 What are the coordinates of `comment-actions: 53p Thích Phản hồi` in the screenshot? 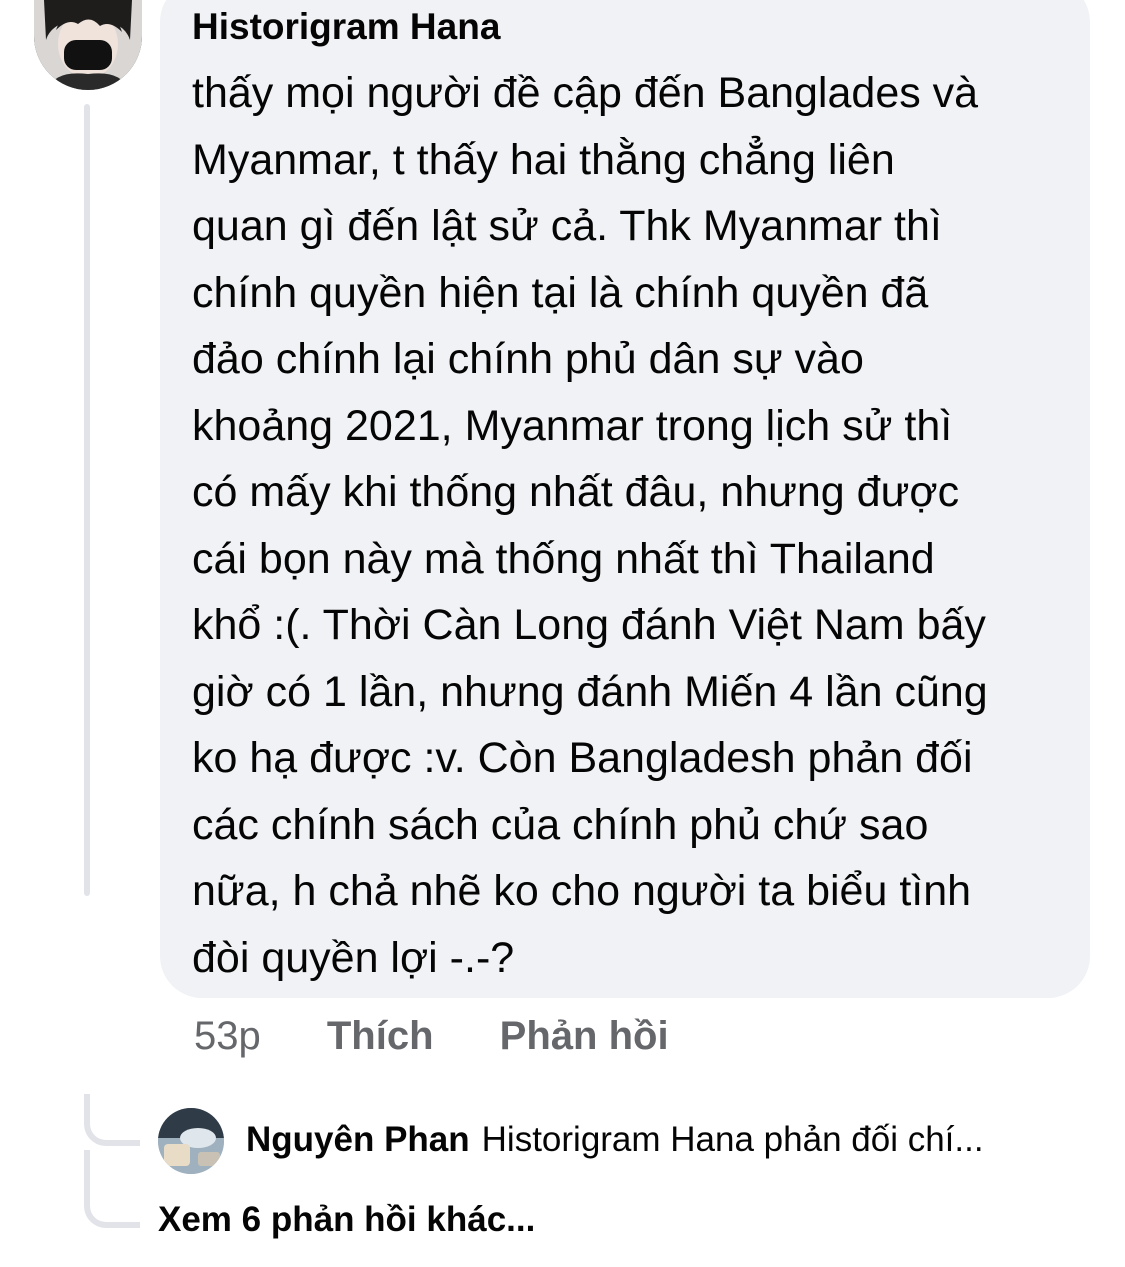 It's located at (459, 1036).